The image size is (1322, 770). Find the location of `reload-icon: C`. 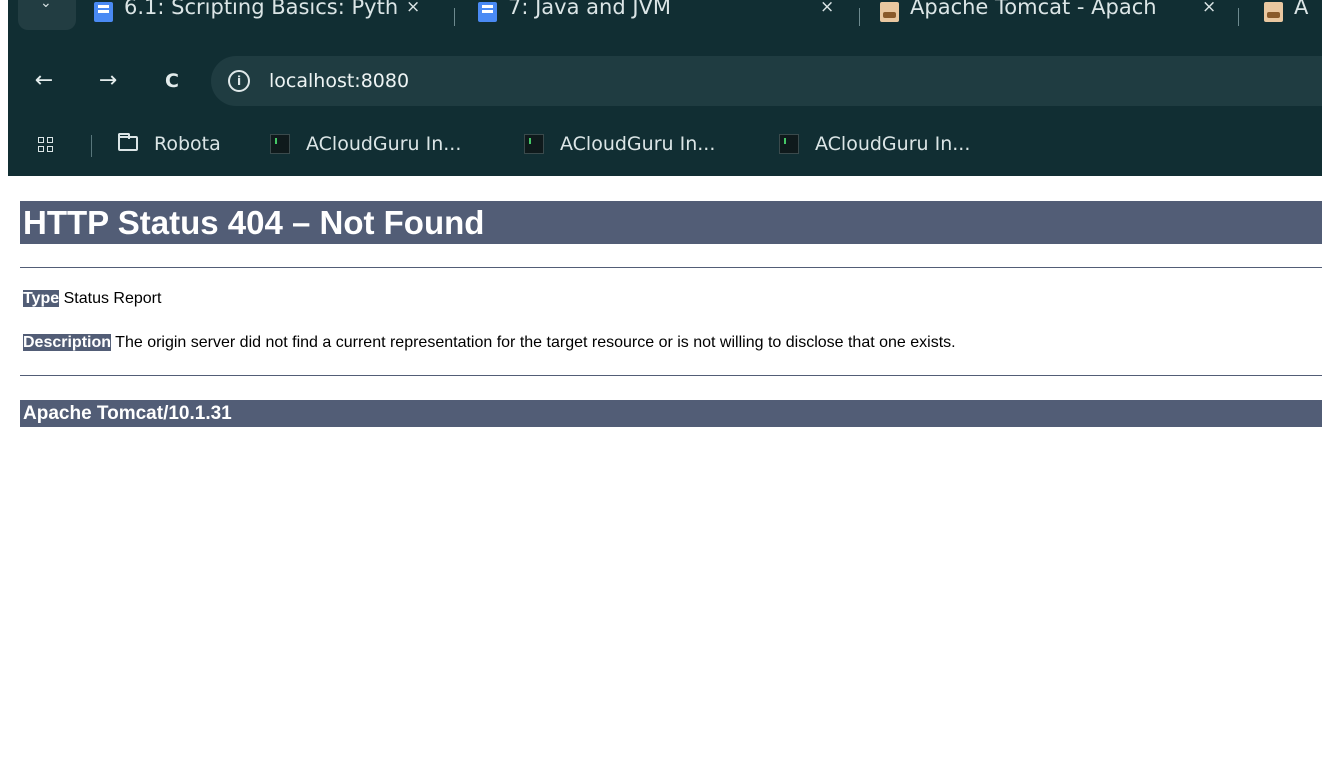

reload-icon: C is located at coordinates (172, 81).